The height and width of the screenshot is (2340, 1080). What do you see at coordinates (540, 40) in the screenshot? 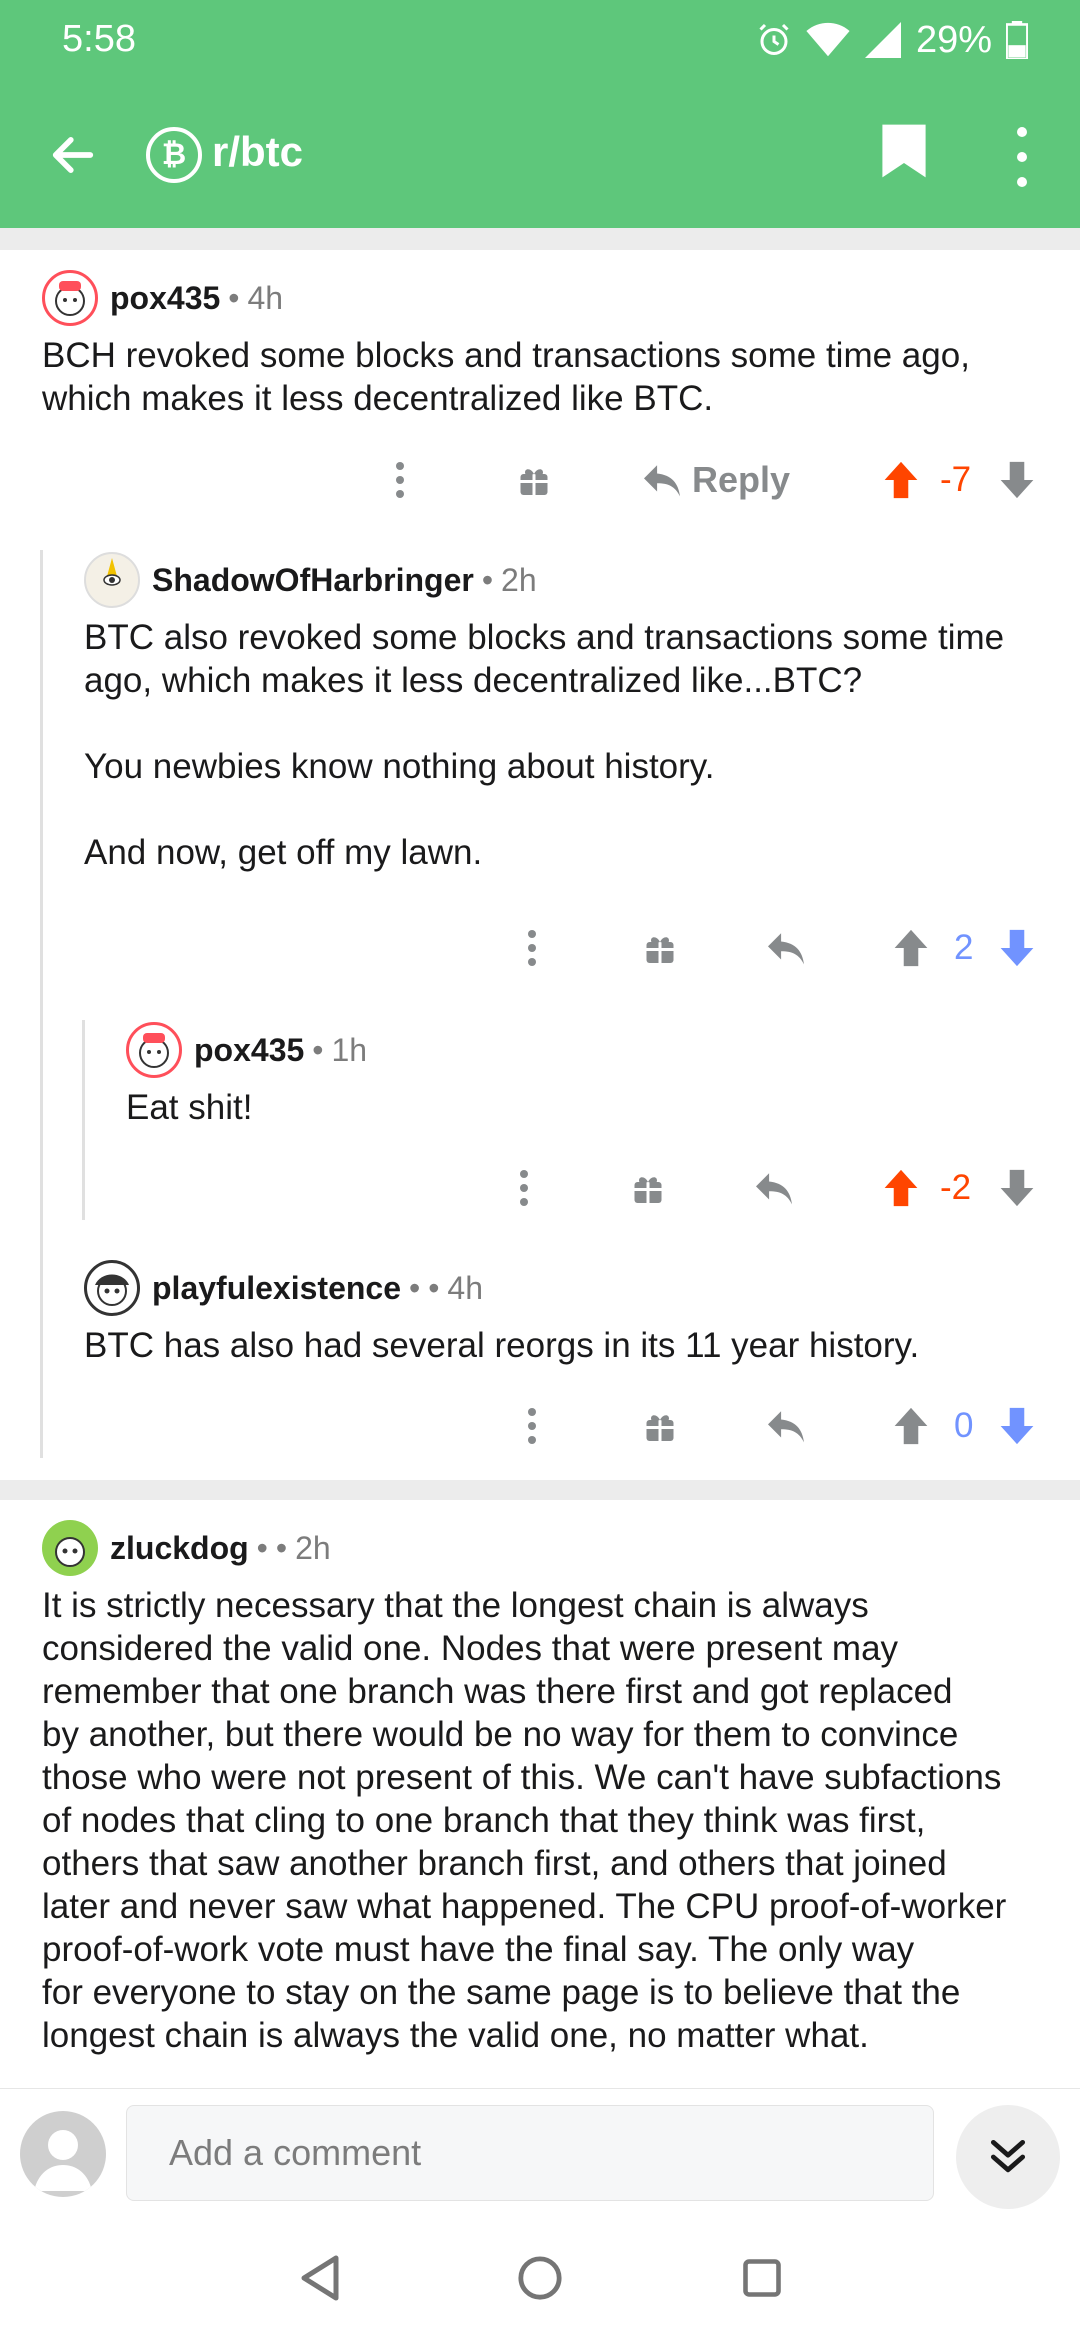
I see `status-bar: 5:58 29%` at bounding box center [540, 40].